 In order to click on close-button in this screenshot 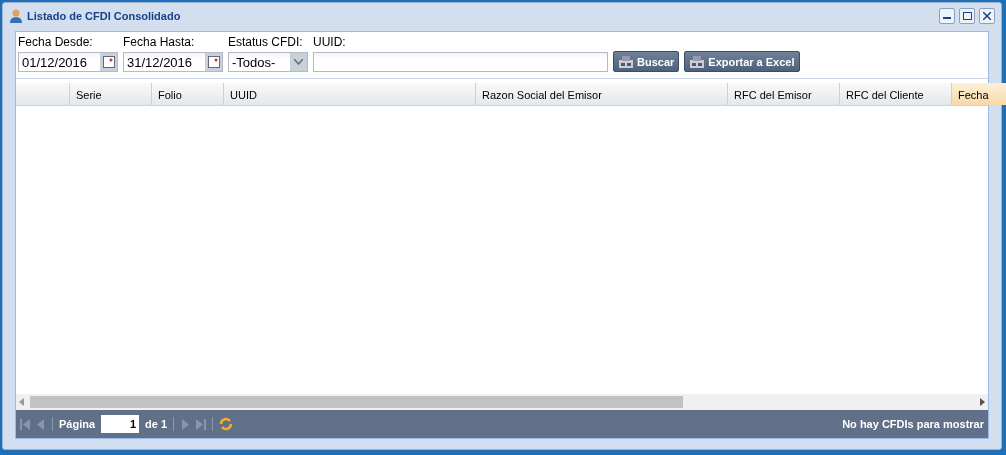, I will do `click(987, 16)`.